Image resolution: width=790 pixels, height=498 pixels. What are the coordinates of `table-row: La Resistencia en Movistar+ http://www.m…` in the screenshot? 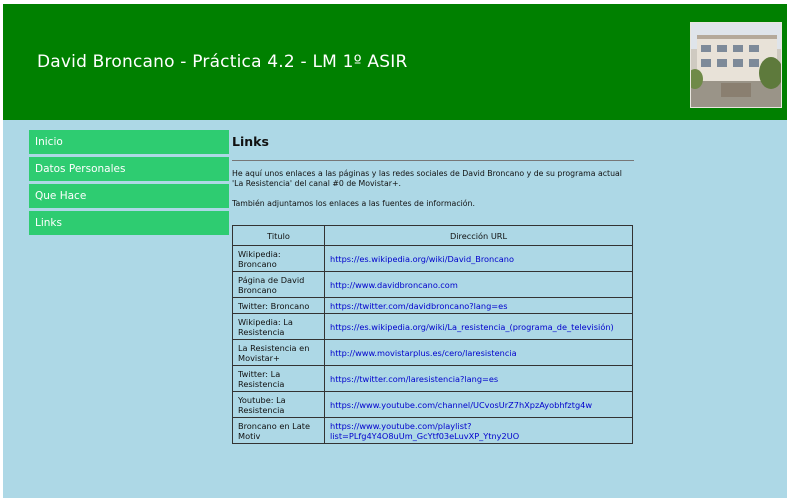 It's located at (432, 352).